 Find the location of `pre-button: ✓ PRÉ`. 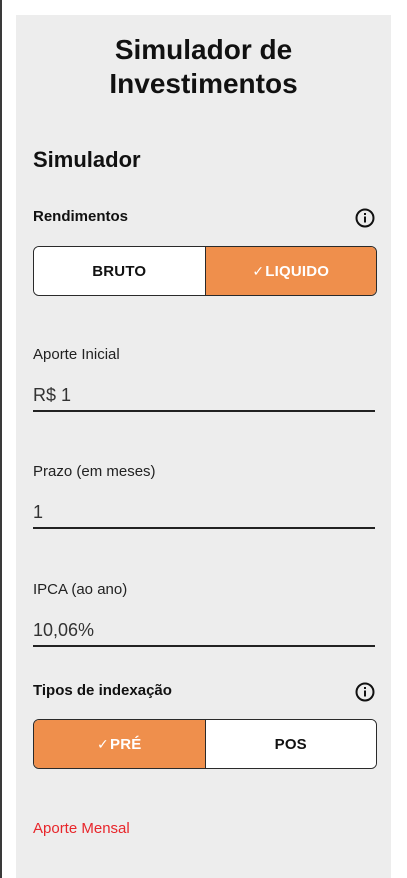

pre-button: ✓ PRÉ is located at coordinates (120, 744).